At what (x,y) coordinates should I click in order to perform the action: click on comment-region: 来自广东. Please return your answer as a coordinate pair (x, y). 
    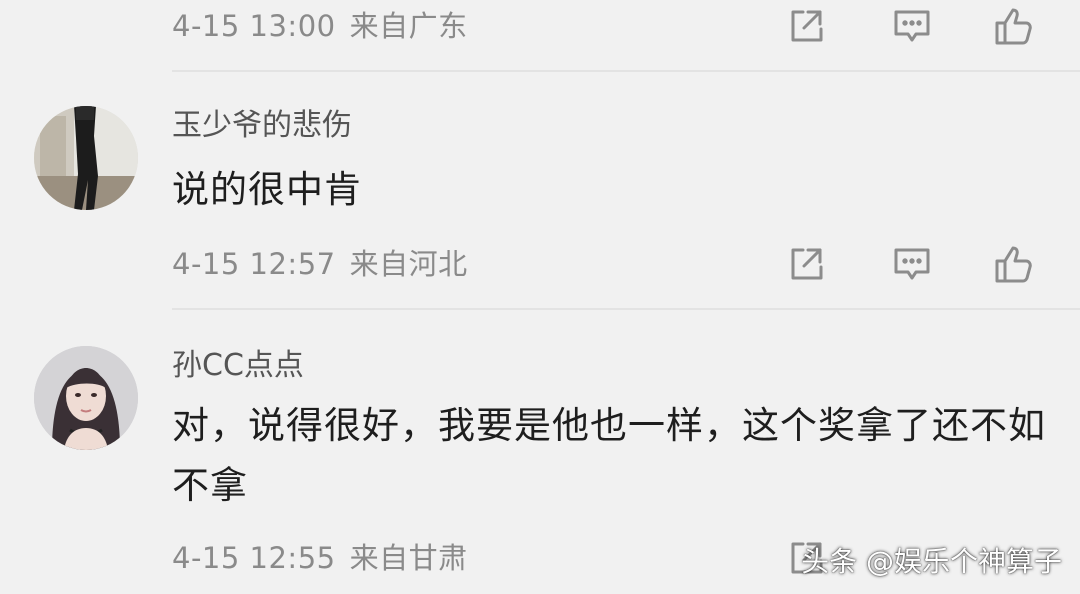
    Looking at the image, I should click on (408, 26).